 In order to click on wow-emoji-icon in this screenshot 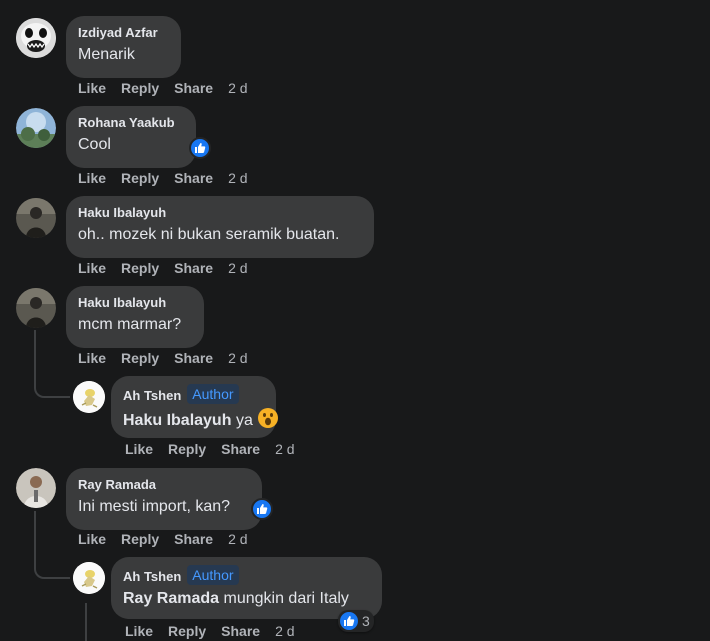, I will do `click(268, 421)`.